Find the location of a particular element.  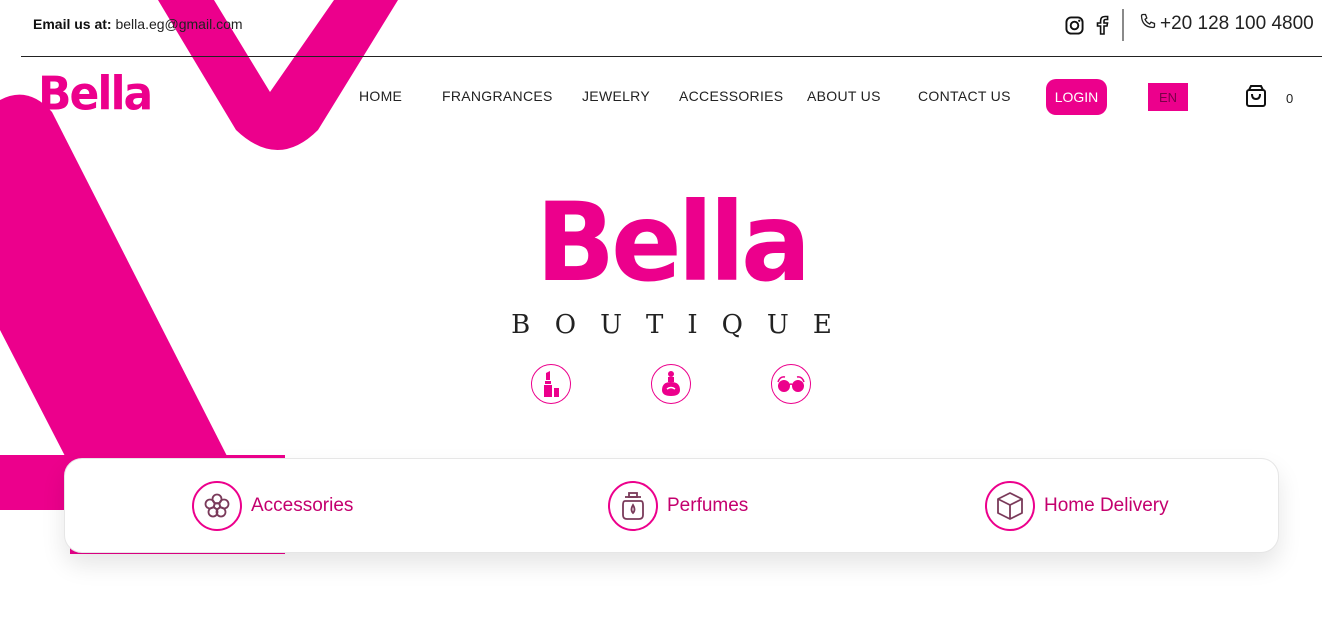

feature-accessories: Accessories is located at coordinates (272, 506).